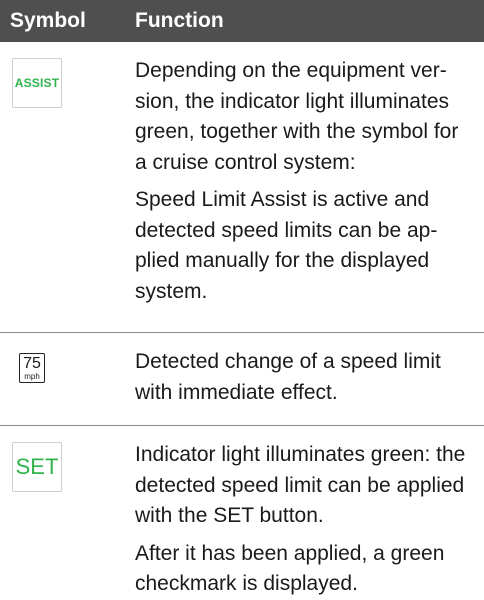  I want to click on speed-limit-unit: mph, so click(32, 376).